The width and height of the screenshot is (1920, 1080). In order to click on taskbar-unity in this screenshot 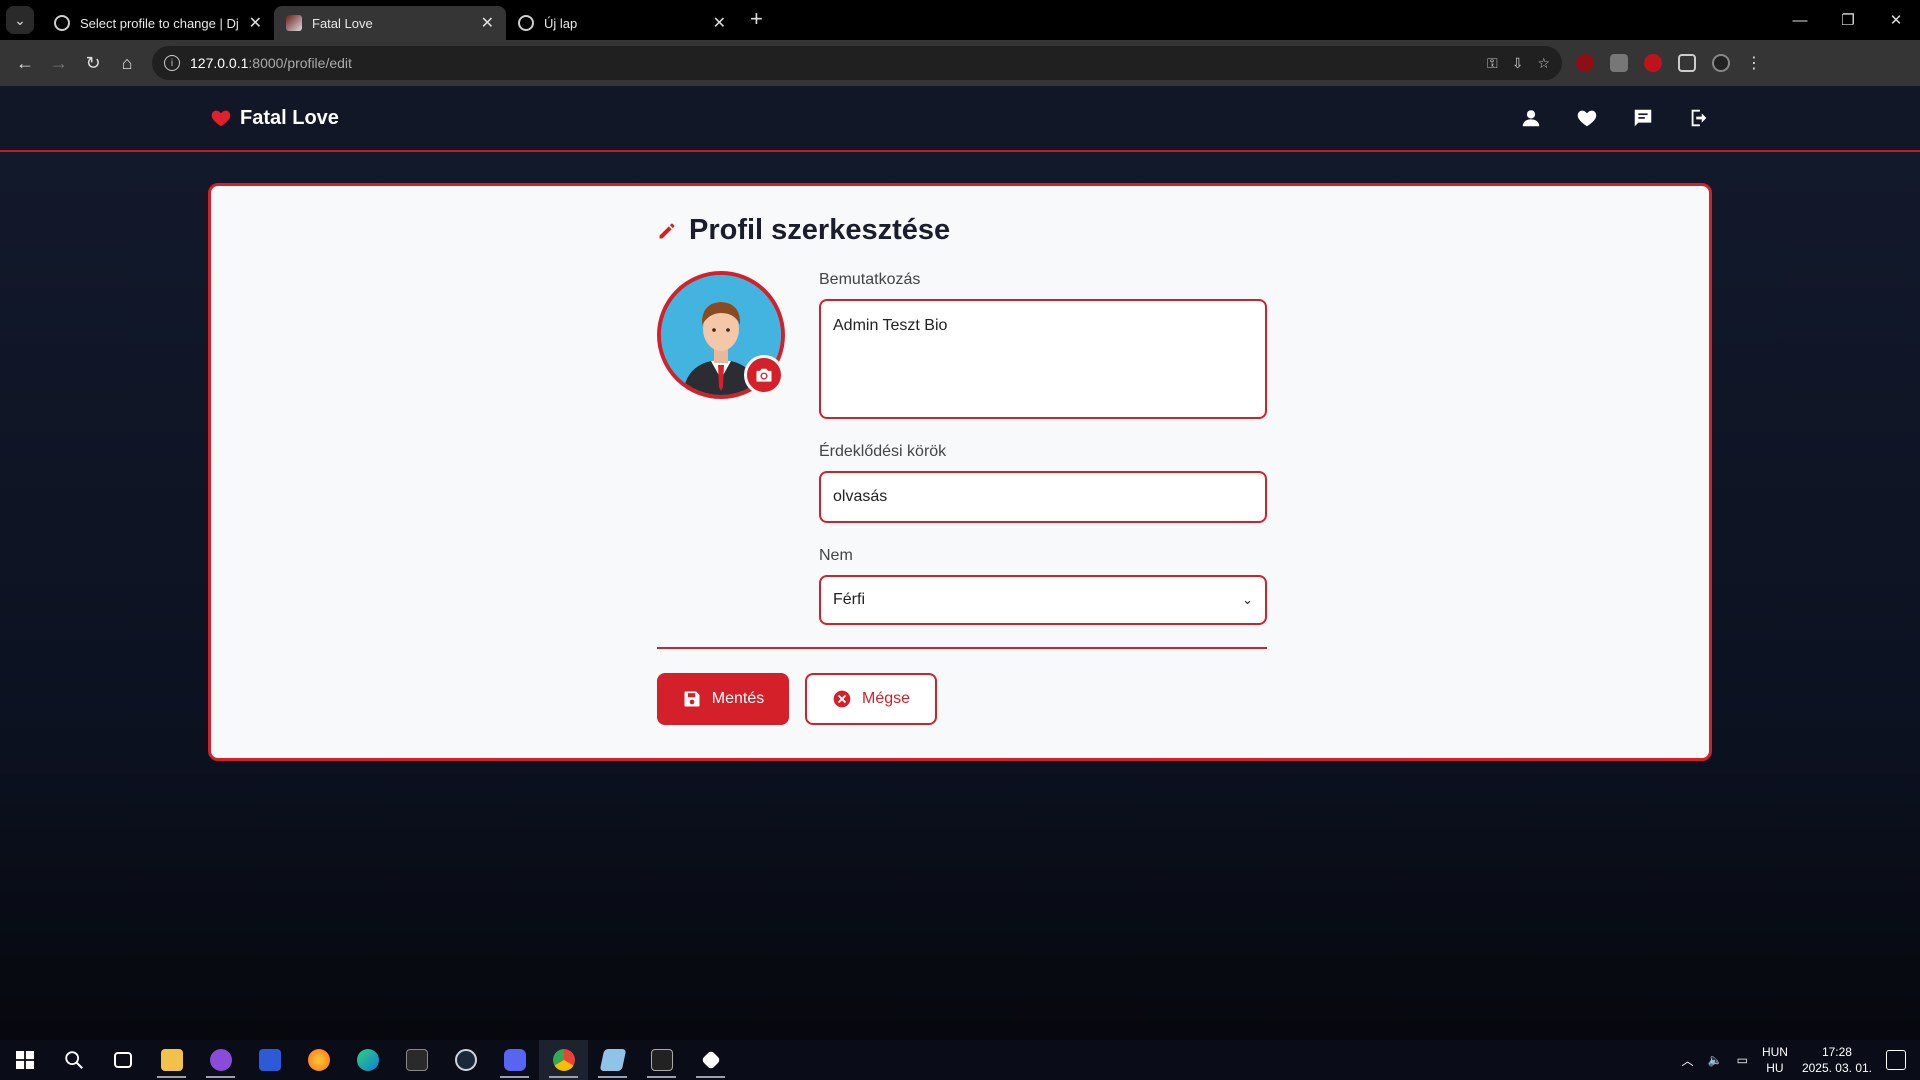, I will do `click(710, 1060)`.